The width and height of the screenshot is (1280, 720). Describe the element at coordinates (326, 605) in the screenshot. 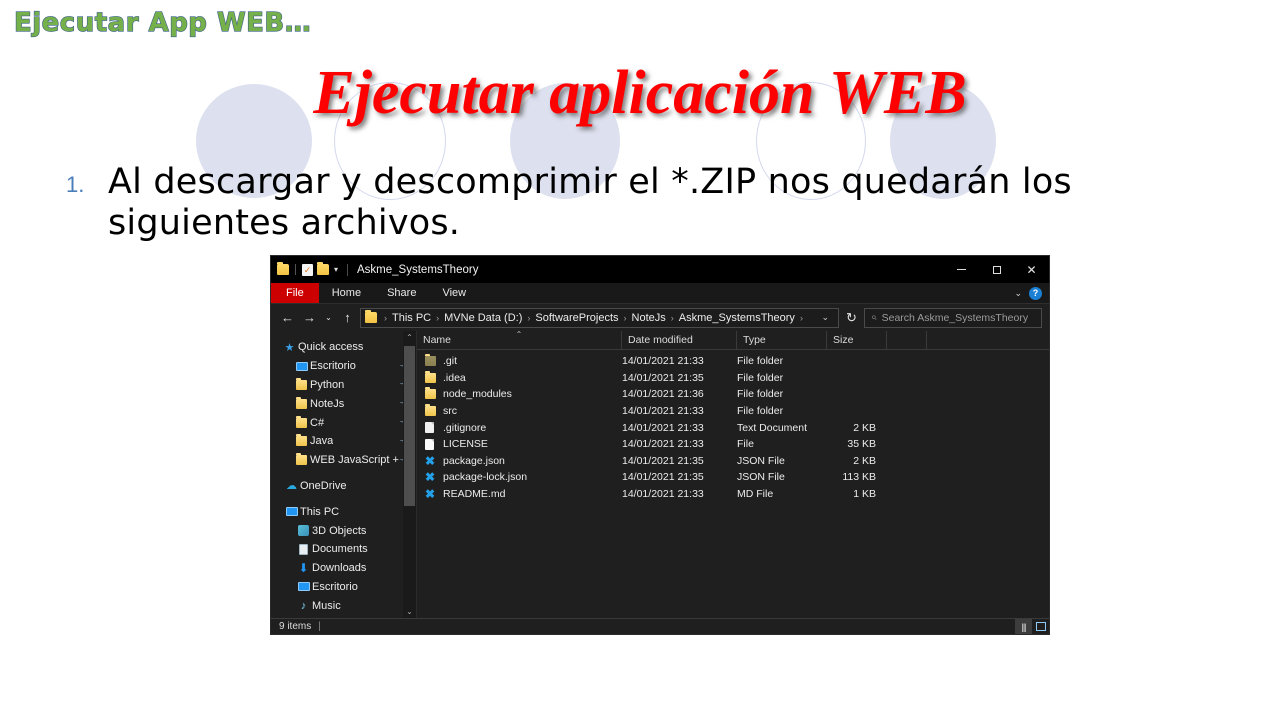

I see `sidebar-item-label: Music` at that location.